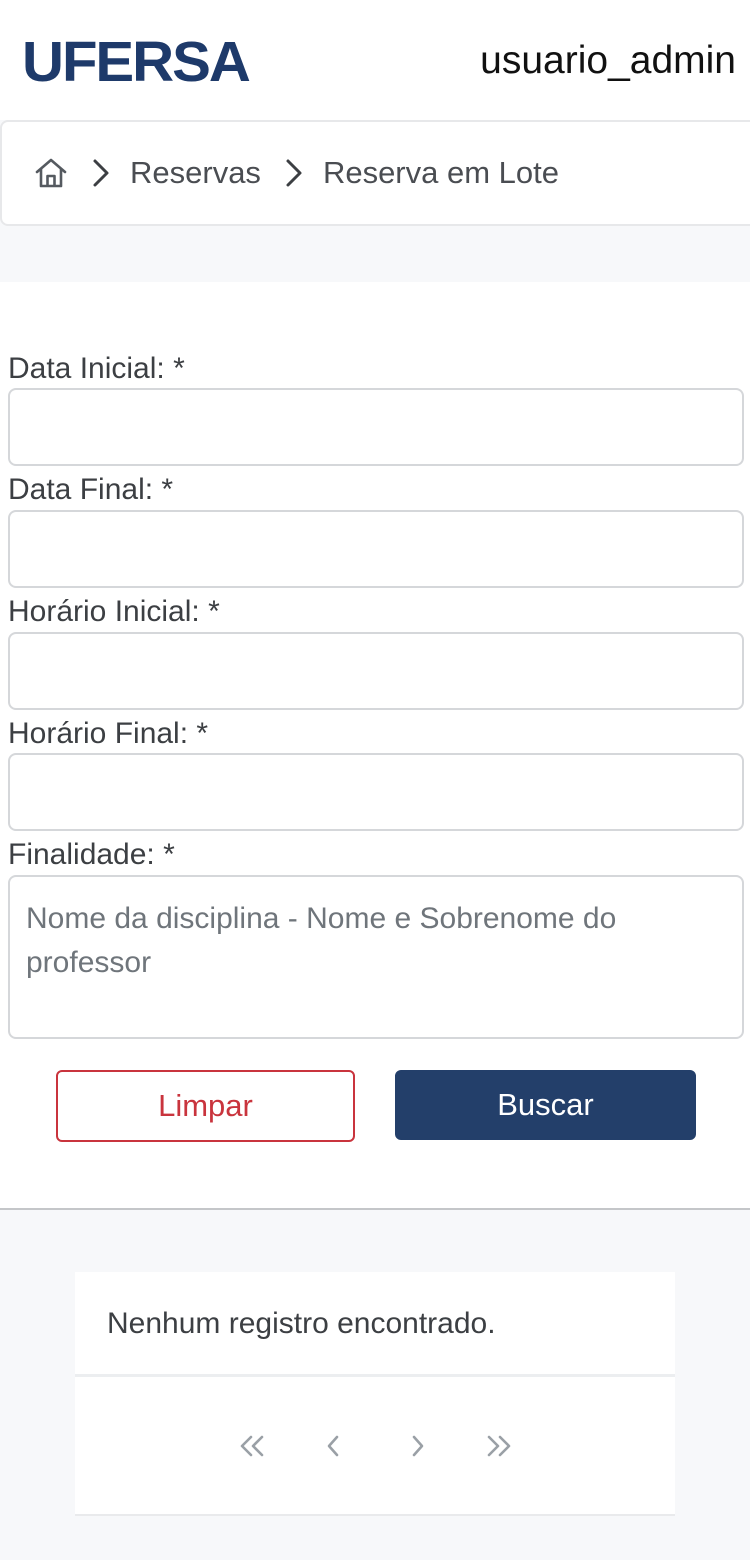 The height and width of the screenshot is (1560, 750). I want to click on breadcrumb: Reservas Reserva em Lote, so click(375, 173).